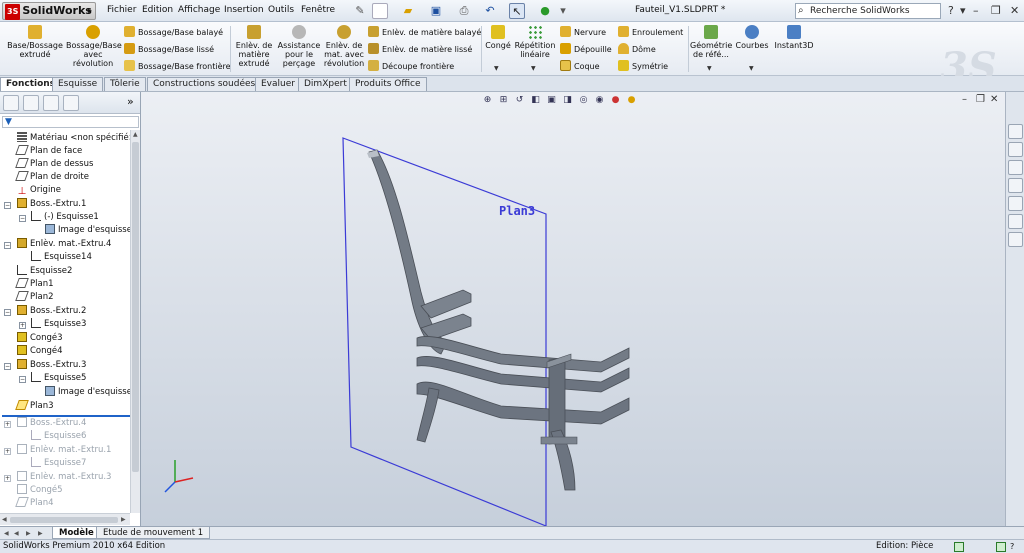 This screenshot has width=1024, height=553. What do you see at coordinates (123, 519) in the screenshot?
I see `scroll-right-icon: ▶` at bounding box center [123, 519].